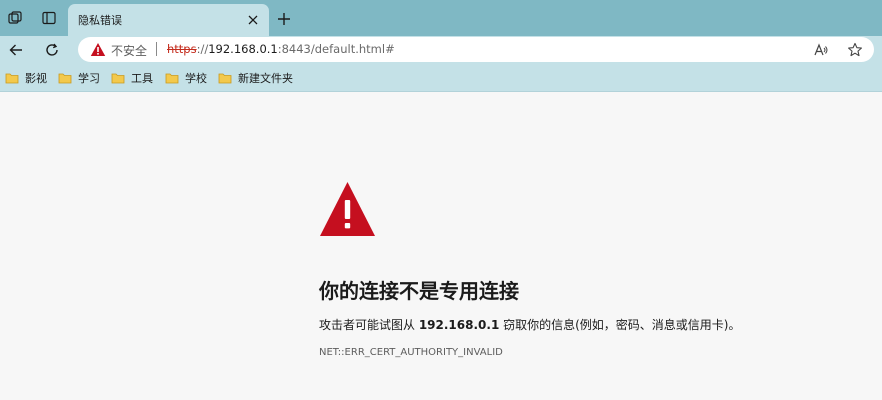 The width and height of the screenshot is (882, 400). Describe the element at coordinates (168, 20) in the screenshot. I see `tab-privacy-error: 隐私错误` at that location.